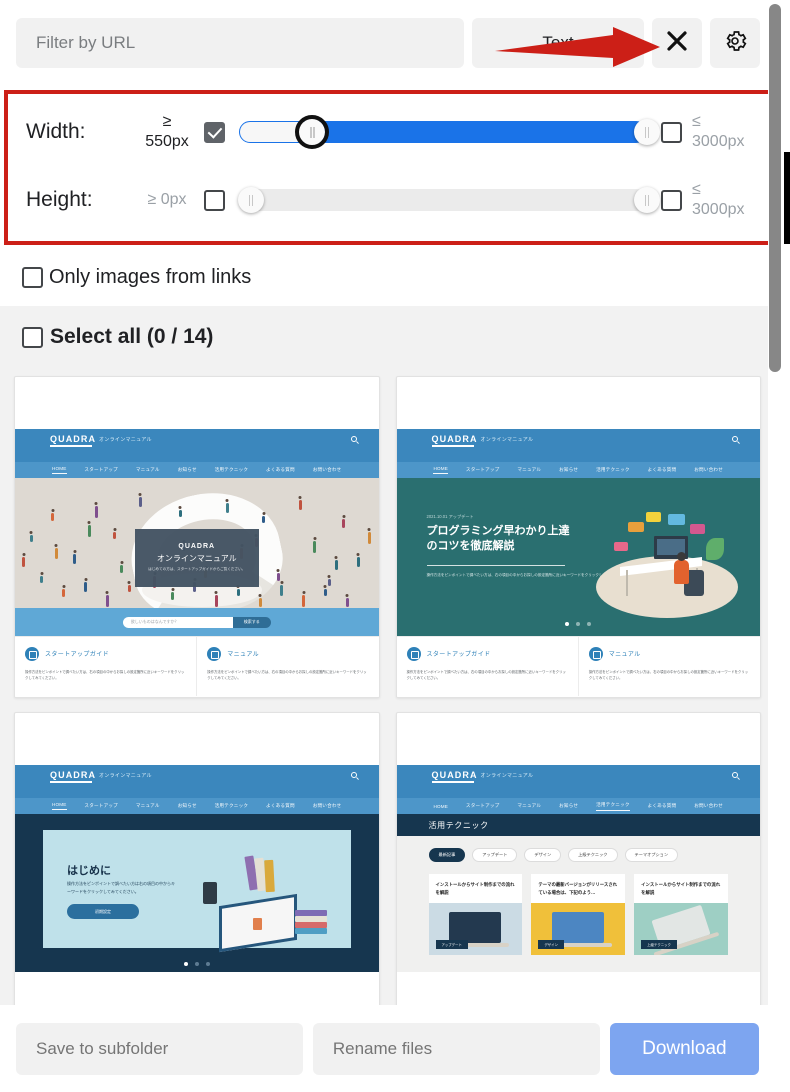 The width and height of the screenshot is (790, 1092). What do you see at coordinates (495, 565) in the screenshot?
I see `hero-rule` at bounding box center [495, 565].